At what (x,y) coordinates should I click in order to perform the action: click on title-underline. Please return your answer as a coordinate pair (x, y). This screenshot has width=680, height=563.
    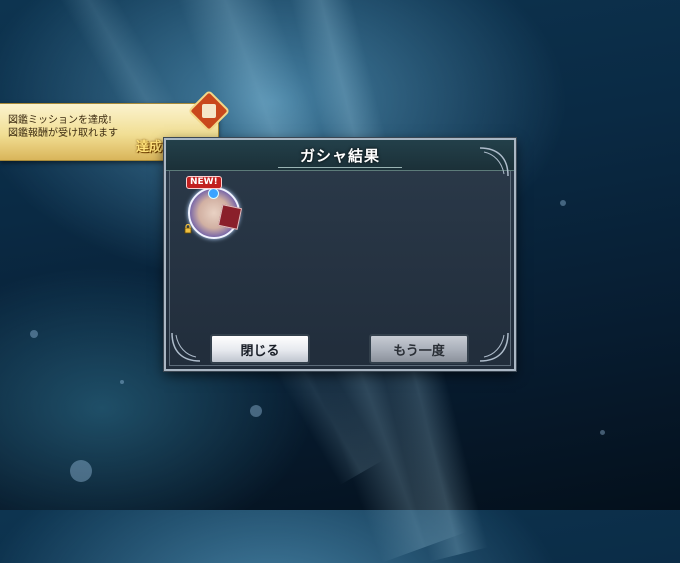
    Looking at the image, I should click on (340, 167).